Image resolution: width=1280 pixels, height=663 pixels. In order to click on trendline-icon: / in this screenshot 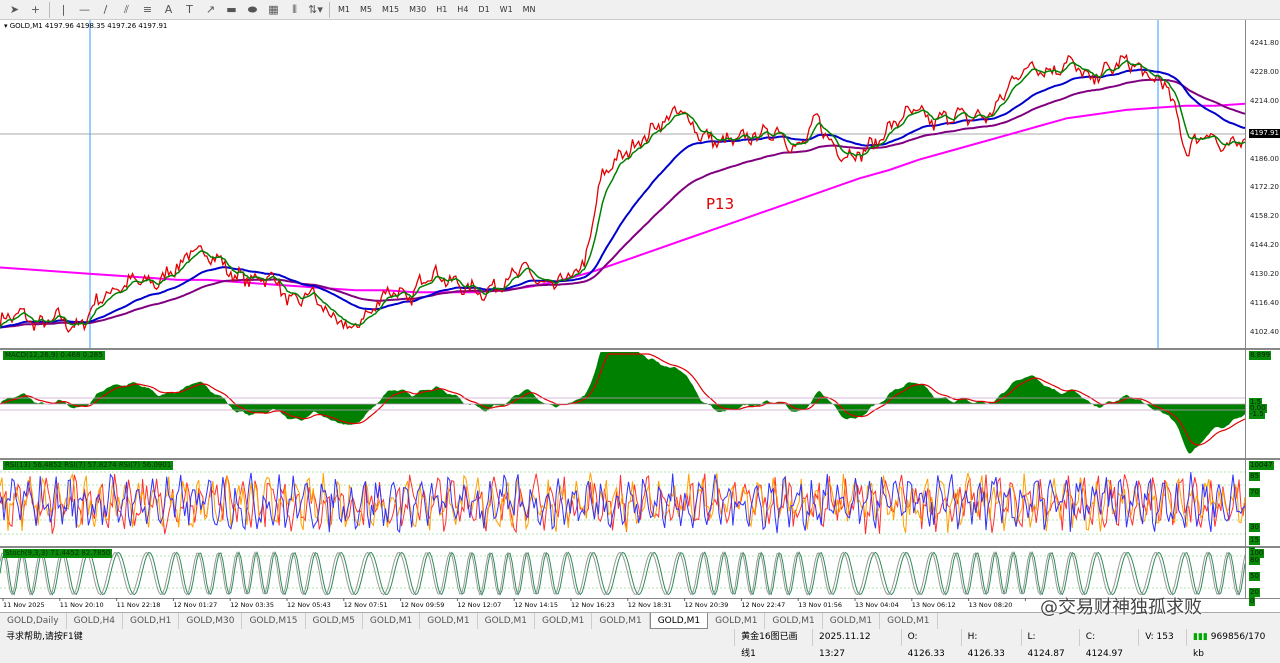, I will do `click(105, 10)`.